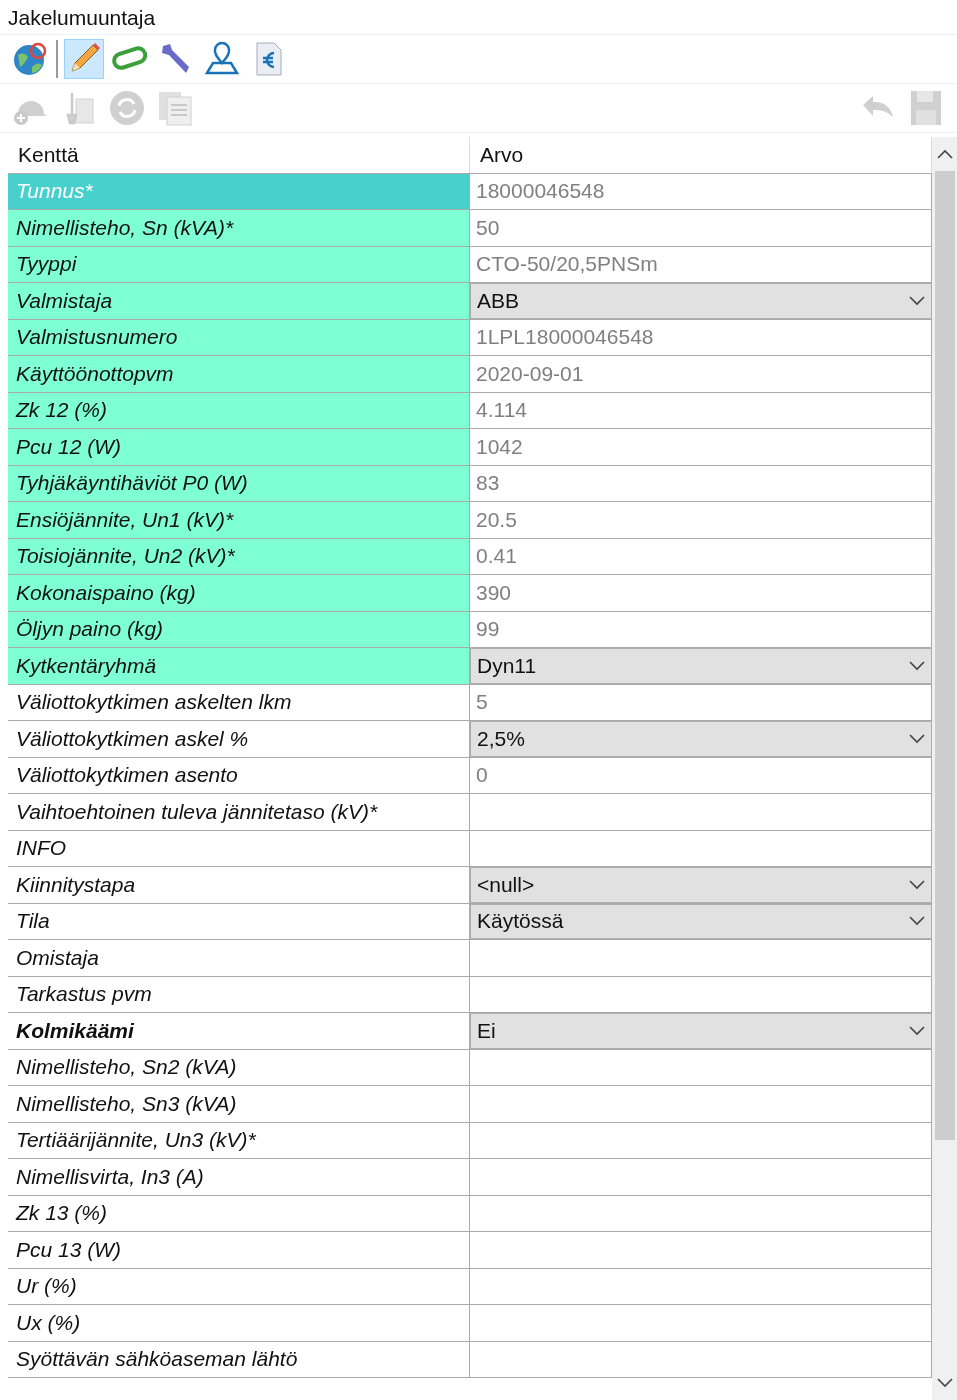  What do you see at coordinates (944, 768) in the screenshot?
I see `scrollbar` at bounding box center [944, 768].